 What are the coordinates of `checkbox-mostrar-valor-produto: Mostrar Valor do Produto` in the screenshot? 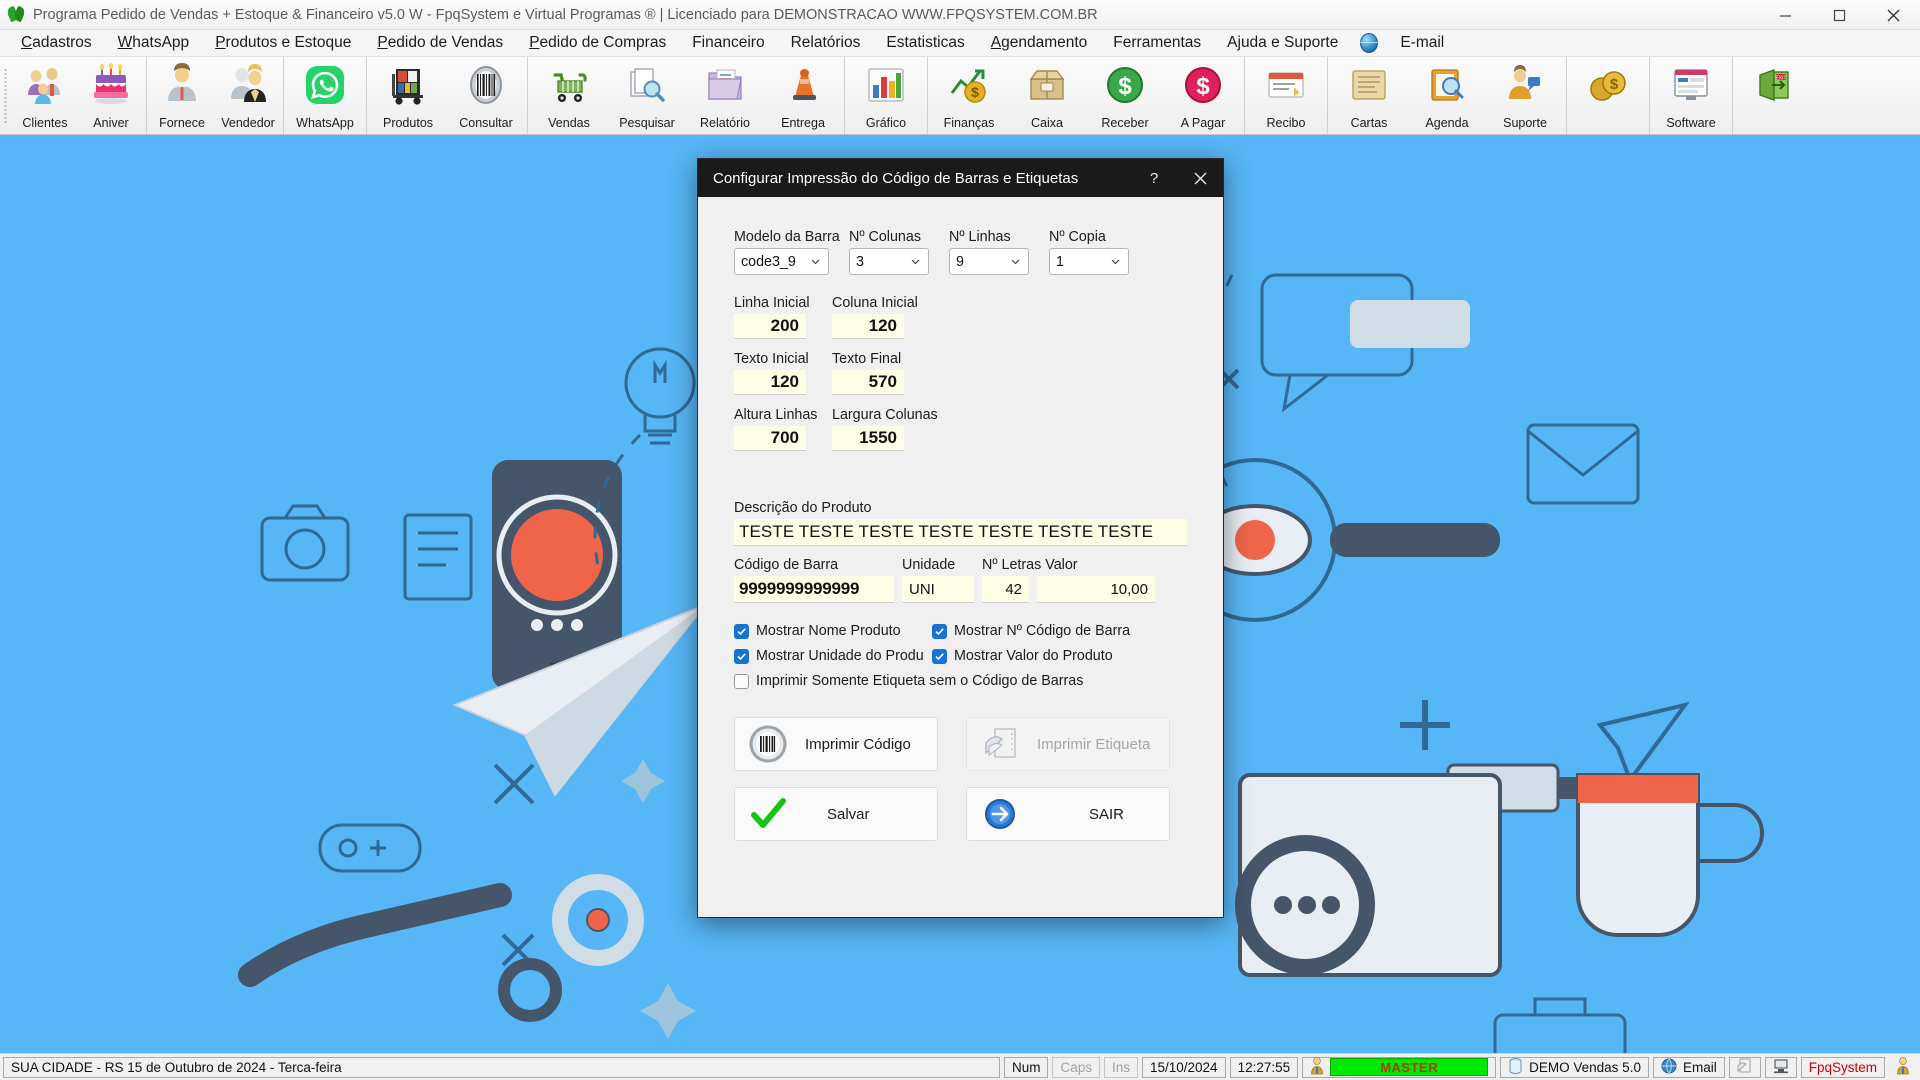 It's located at (1022, 656).